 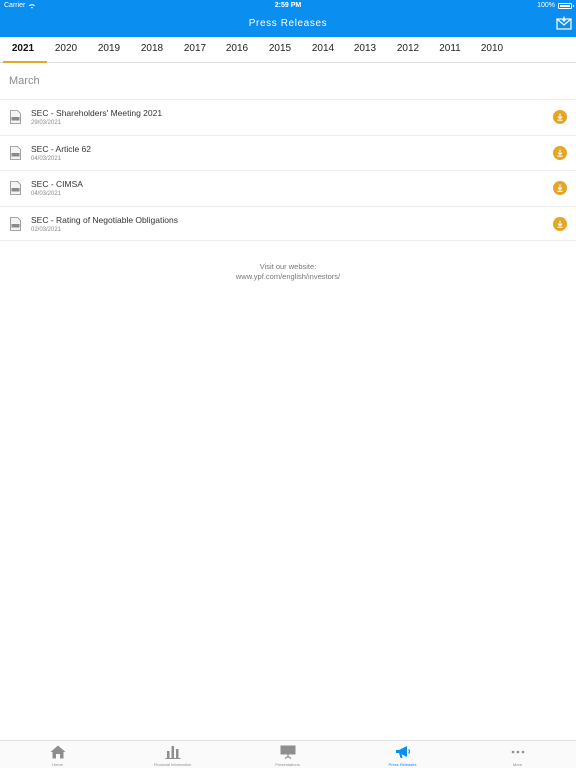 What do you see at coordinates (408, 49) in the screenshot?
I see `year-tab-2012: 2012` at bounding box center [408, 49].